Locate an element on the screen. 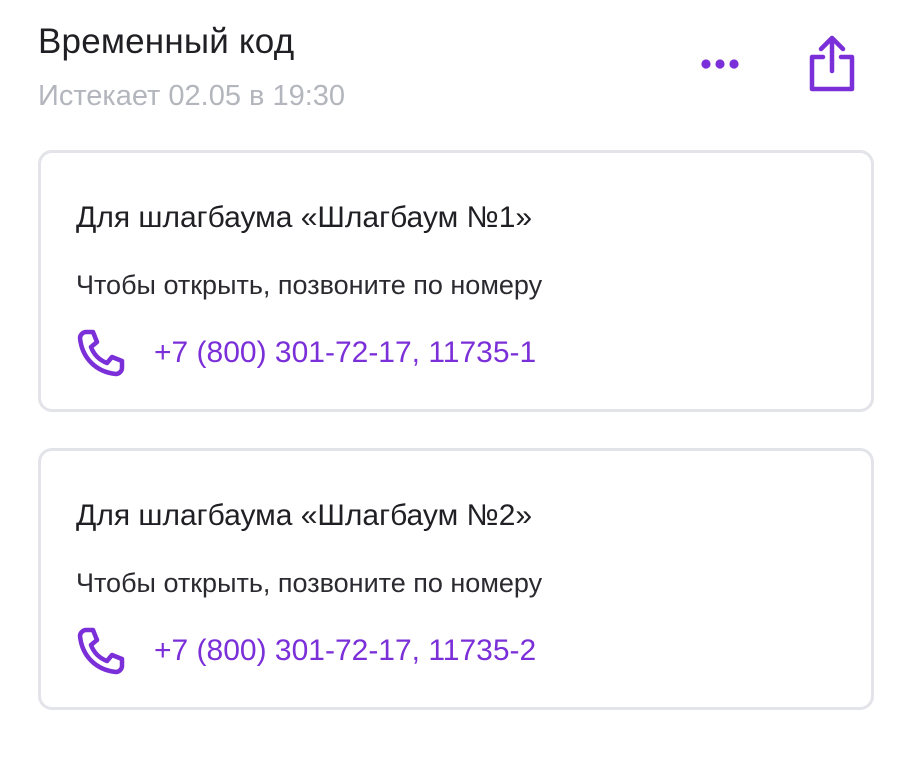 This screenshot has width=916, height=768. phone-number: +7 (800) 301-72-17, 11735-2 is located at coordinates (345, 650).